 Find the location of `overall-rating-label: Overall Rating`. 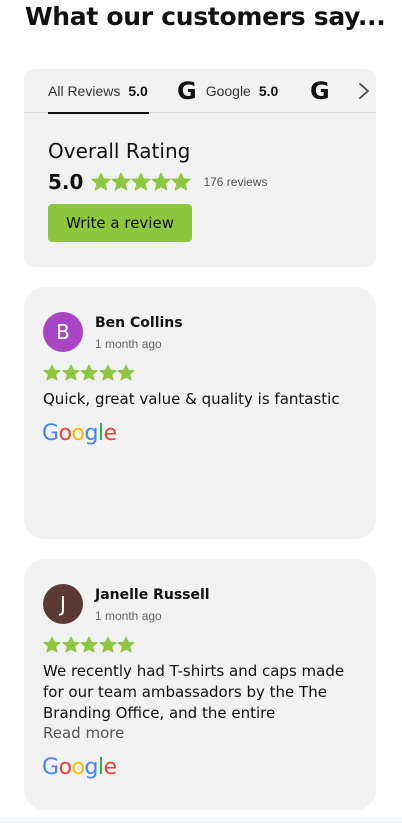

overall-rating-label: Overall Rating is located at coordinates (119, 151).